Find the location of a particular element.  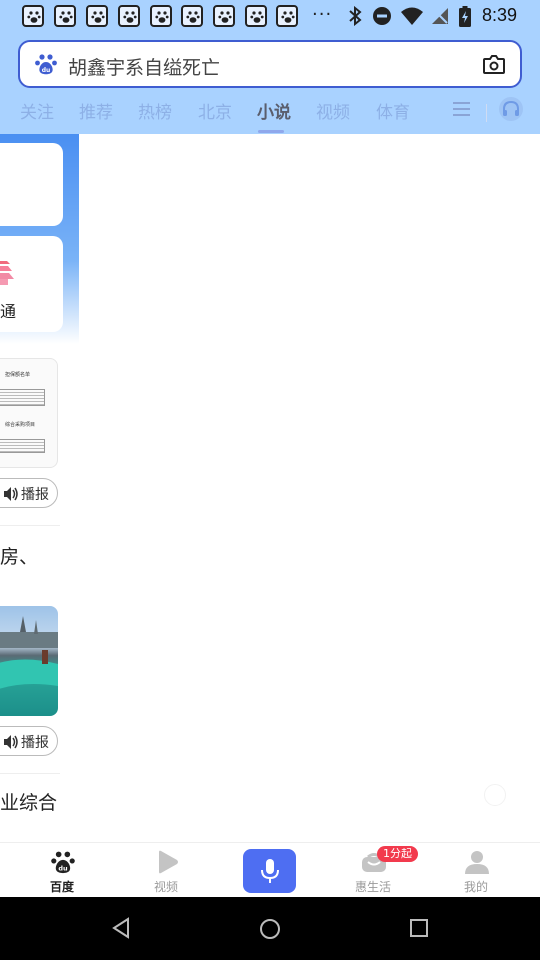

system-navigation-bar is located at coordinates (270, 928).